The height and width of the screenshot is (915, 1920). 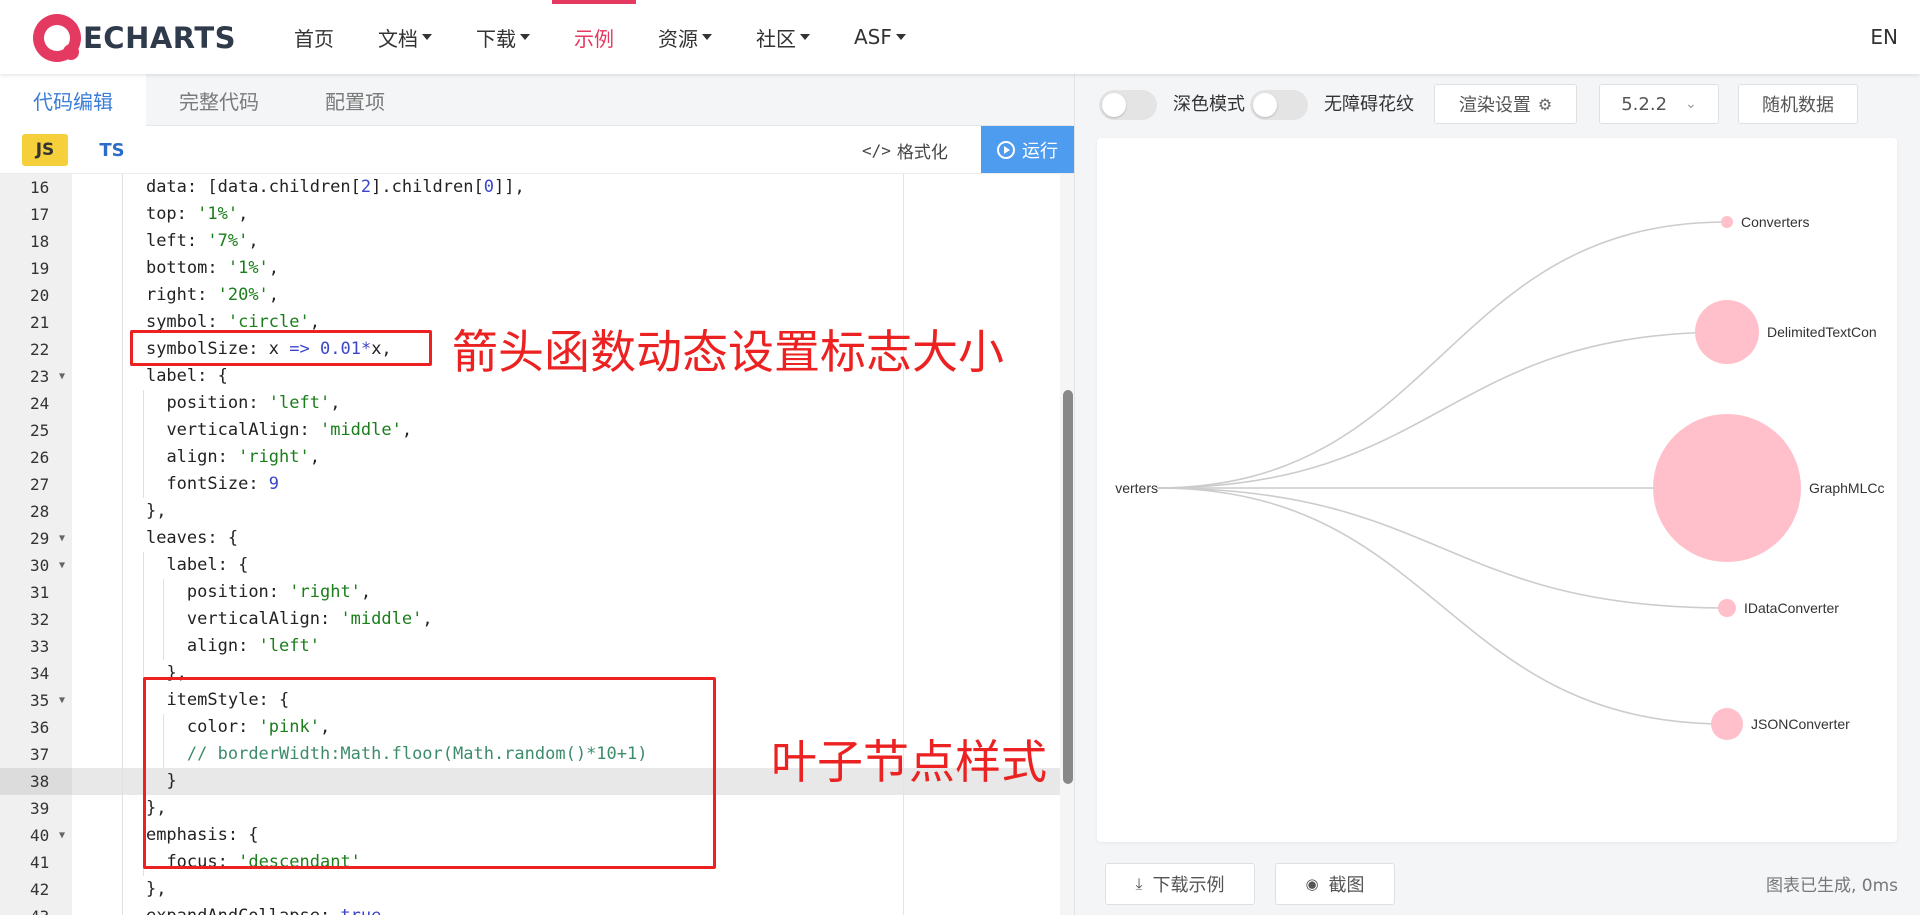 What do you see at coordinates (355, 100) in the screenshot?
I see `tab-config: 配置项` at bounding box center [355, 100].